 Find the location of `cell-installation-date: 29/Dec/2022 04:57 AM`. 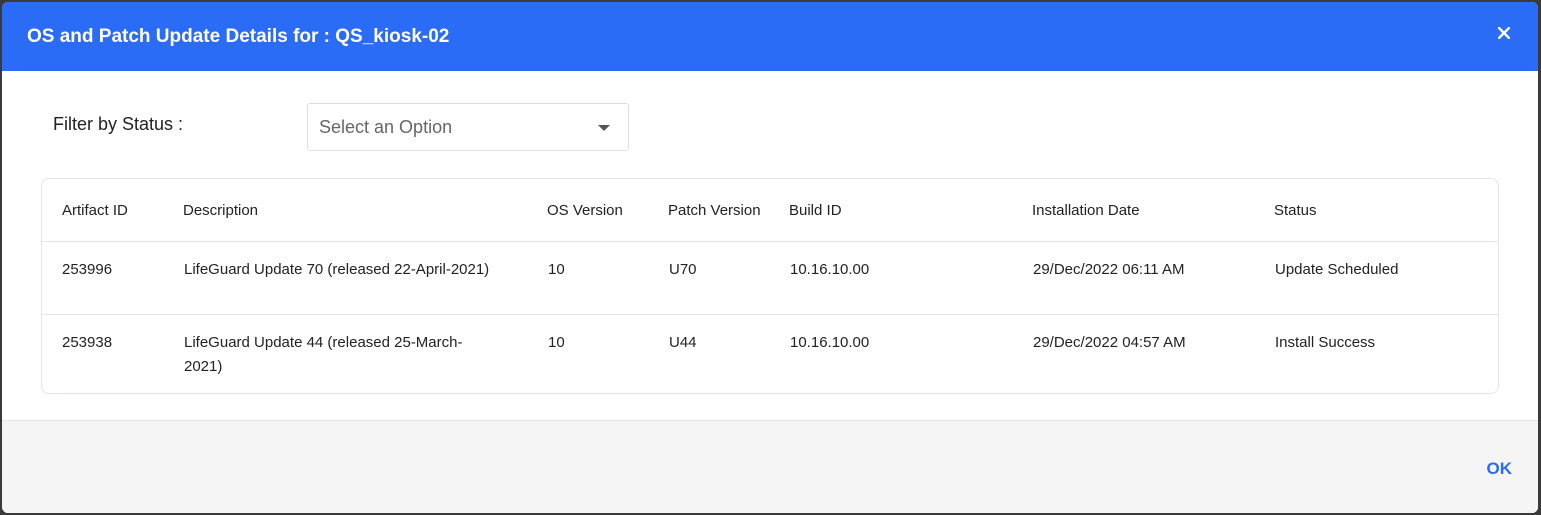

cell-installation-date: 29/Dec/2022 04:57 AM is located at coordinates (1109, 342).